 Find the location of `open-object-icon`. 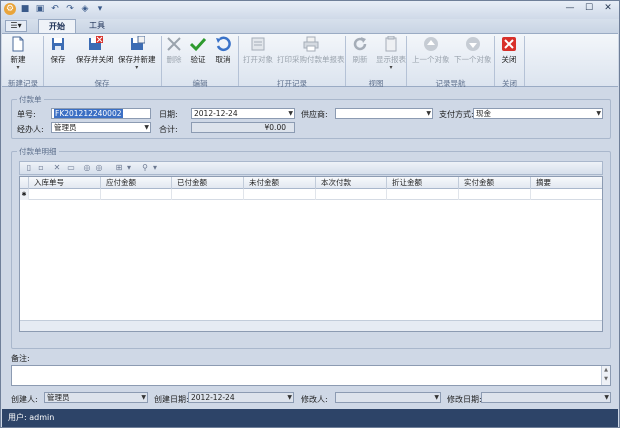

open-object-icon is located at coordinates (258, 44).